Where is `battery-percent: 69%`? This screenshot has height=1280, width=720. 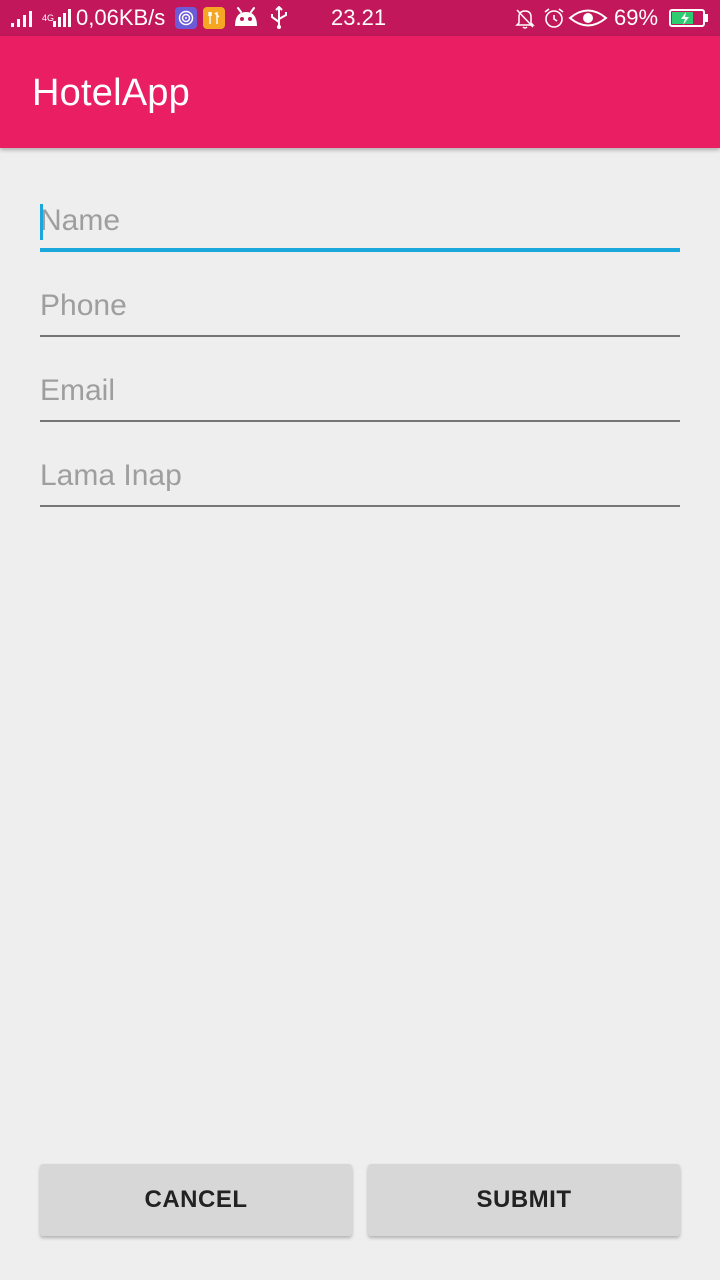 battery-percent: 69% is located at coordinates (636, 17).